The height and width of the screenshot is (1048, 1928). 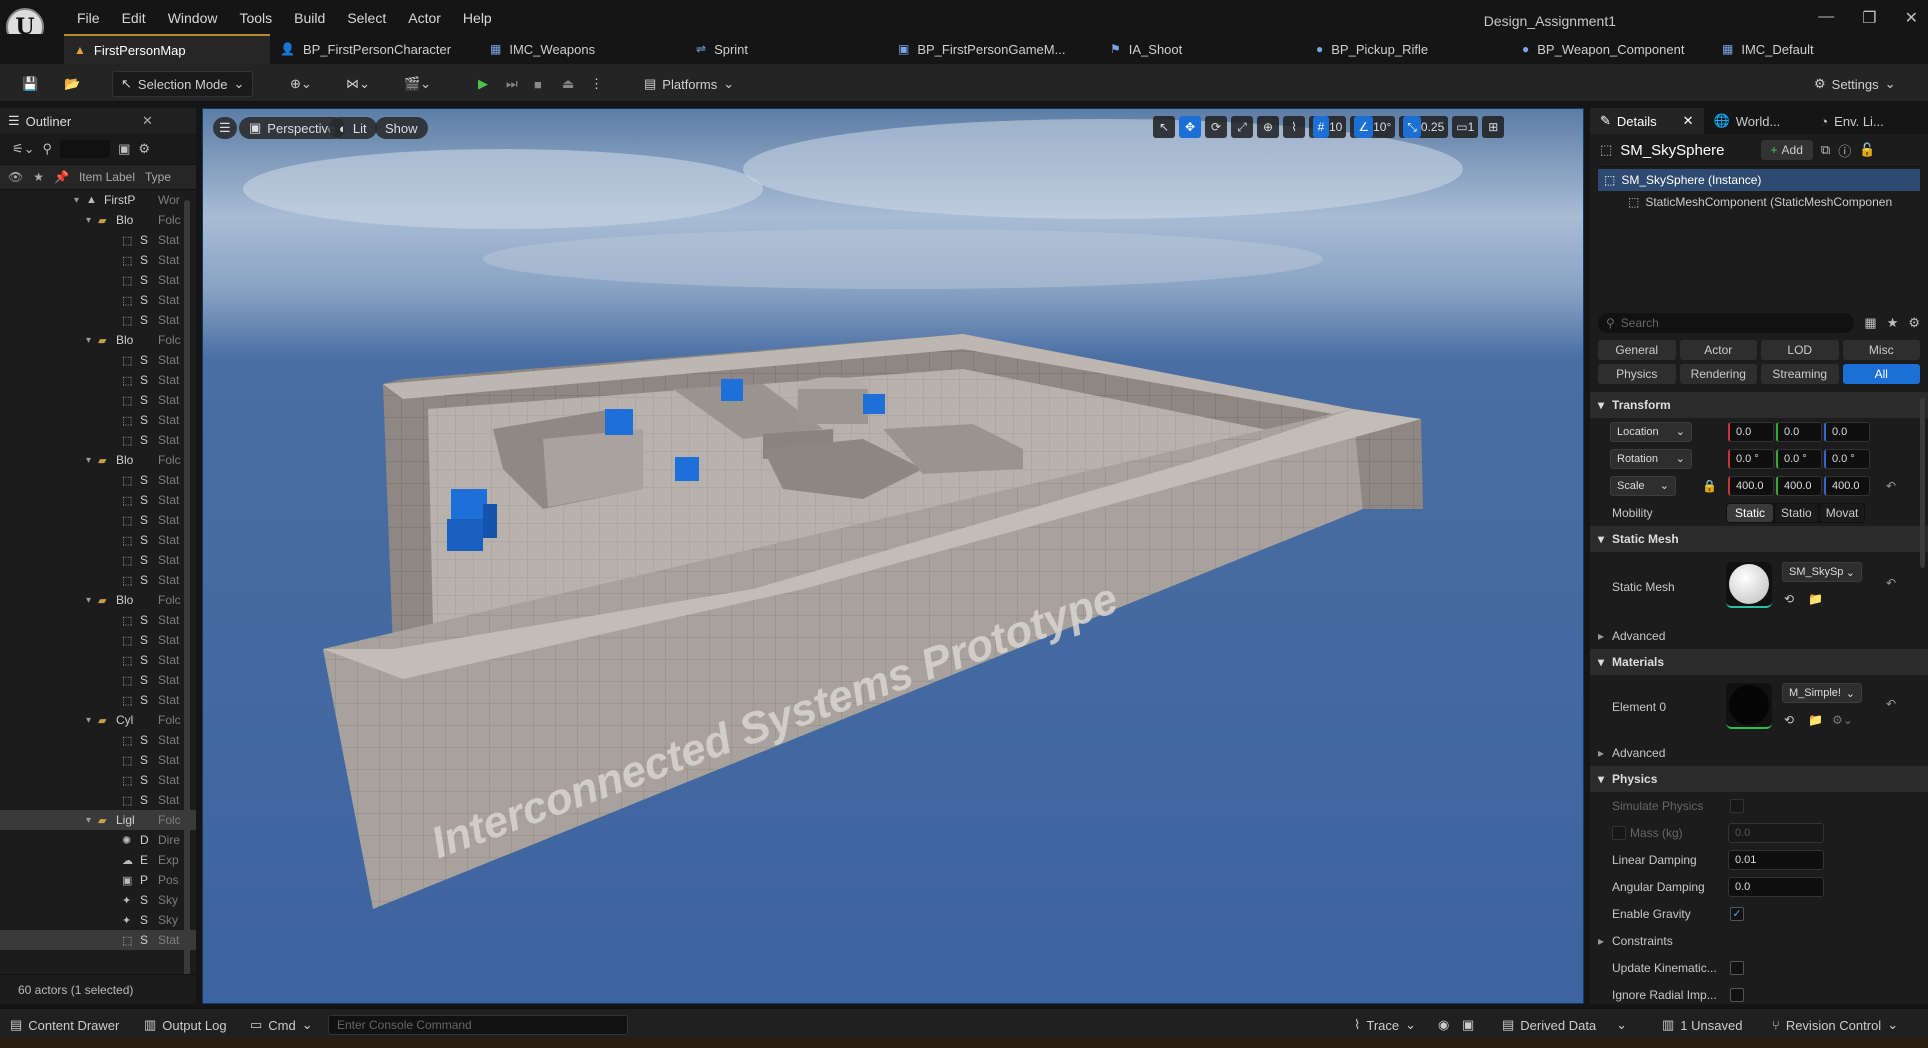 I want to click on filter-physics: Physics, so click(x=1637, y=374).